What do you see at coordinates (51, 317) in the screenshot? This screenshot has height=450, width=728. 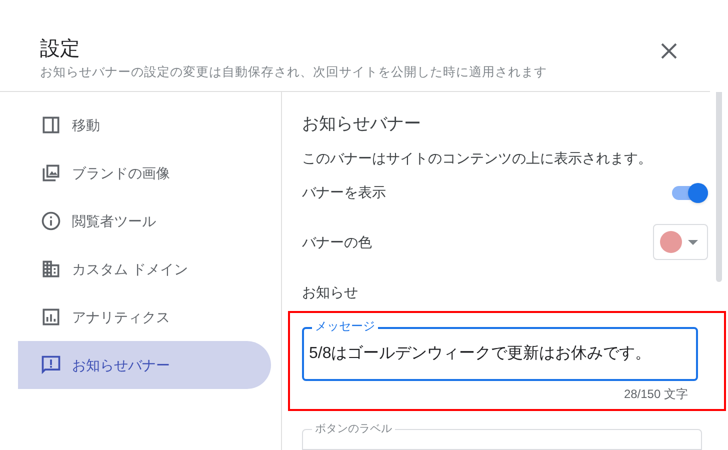 I see `bar-chart-icon` at bounding box center [51, 317].